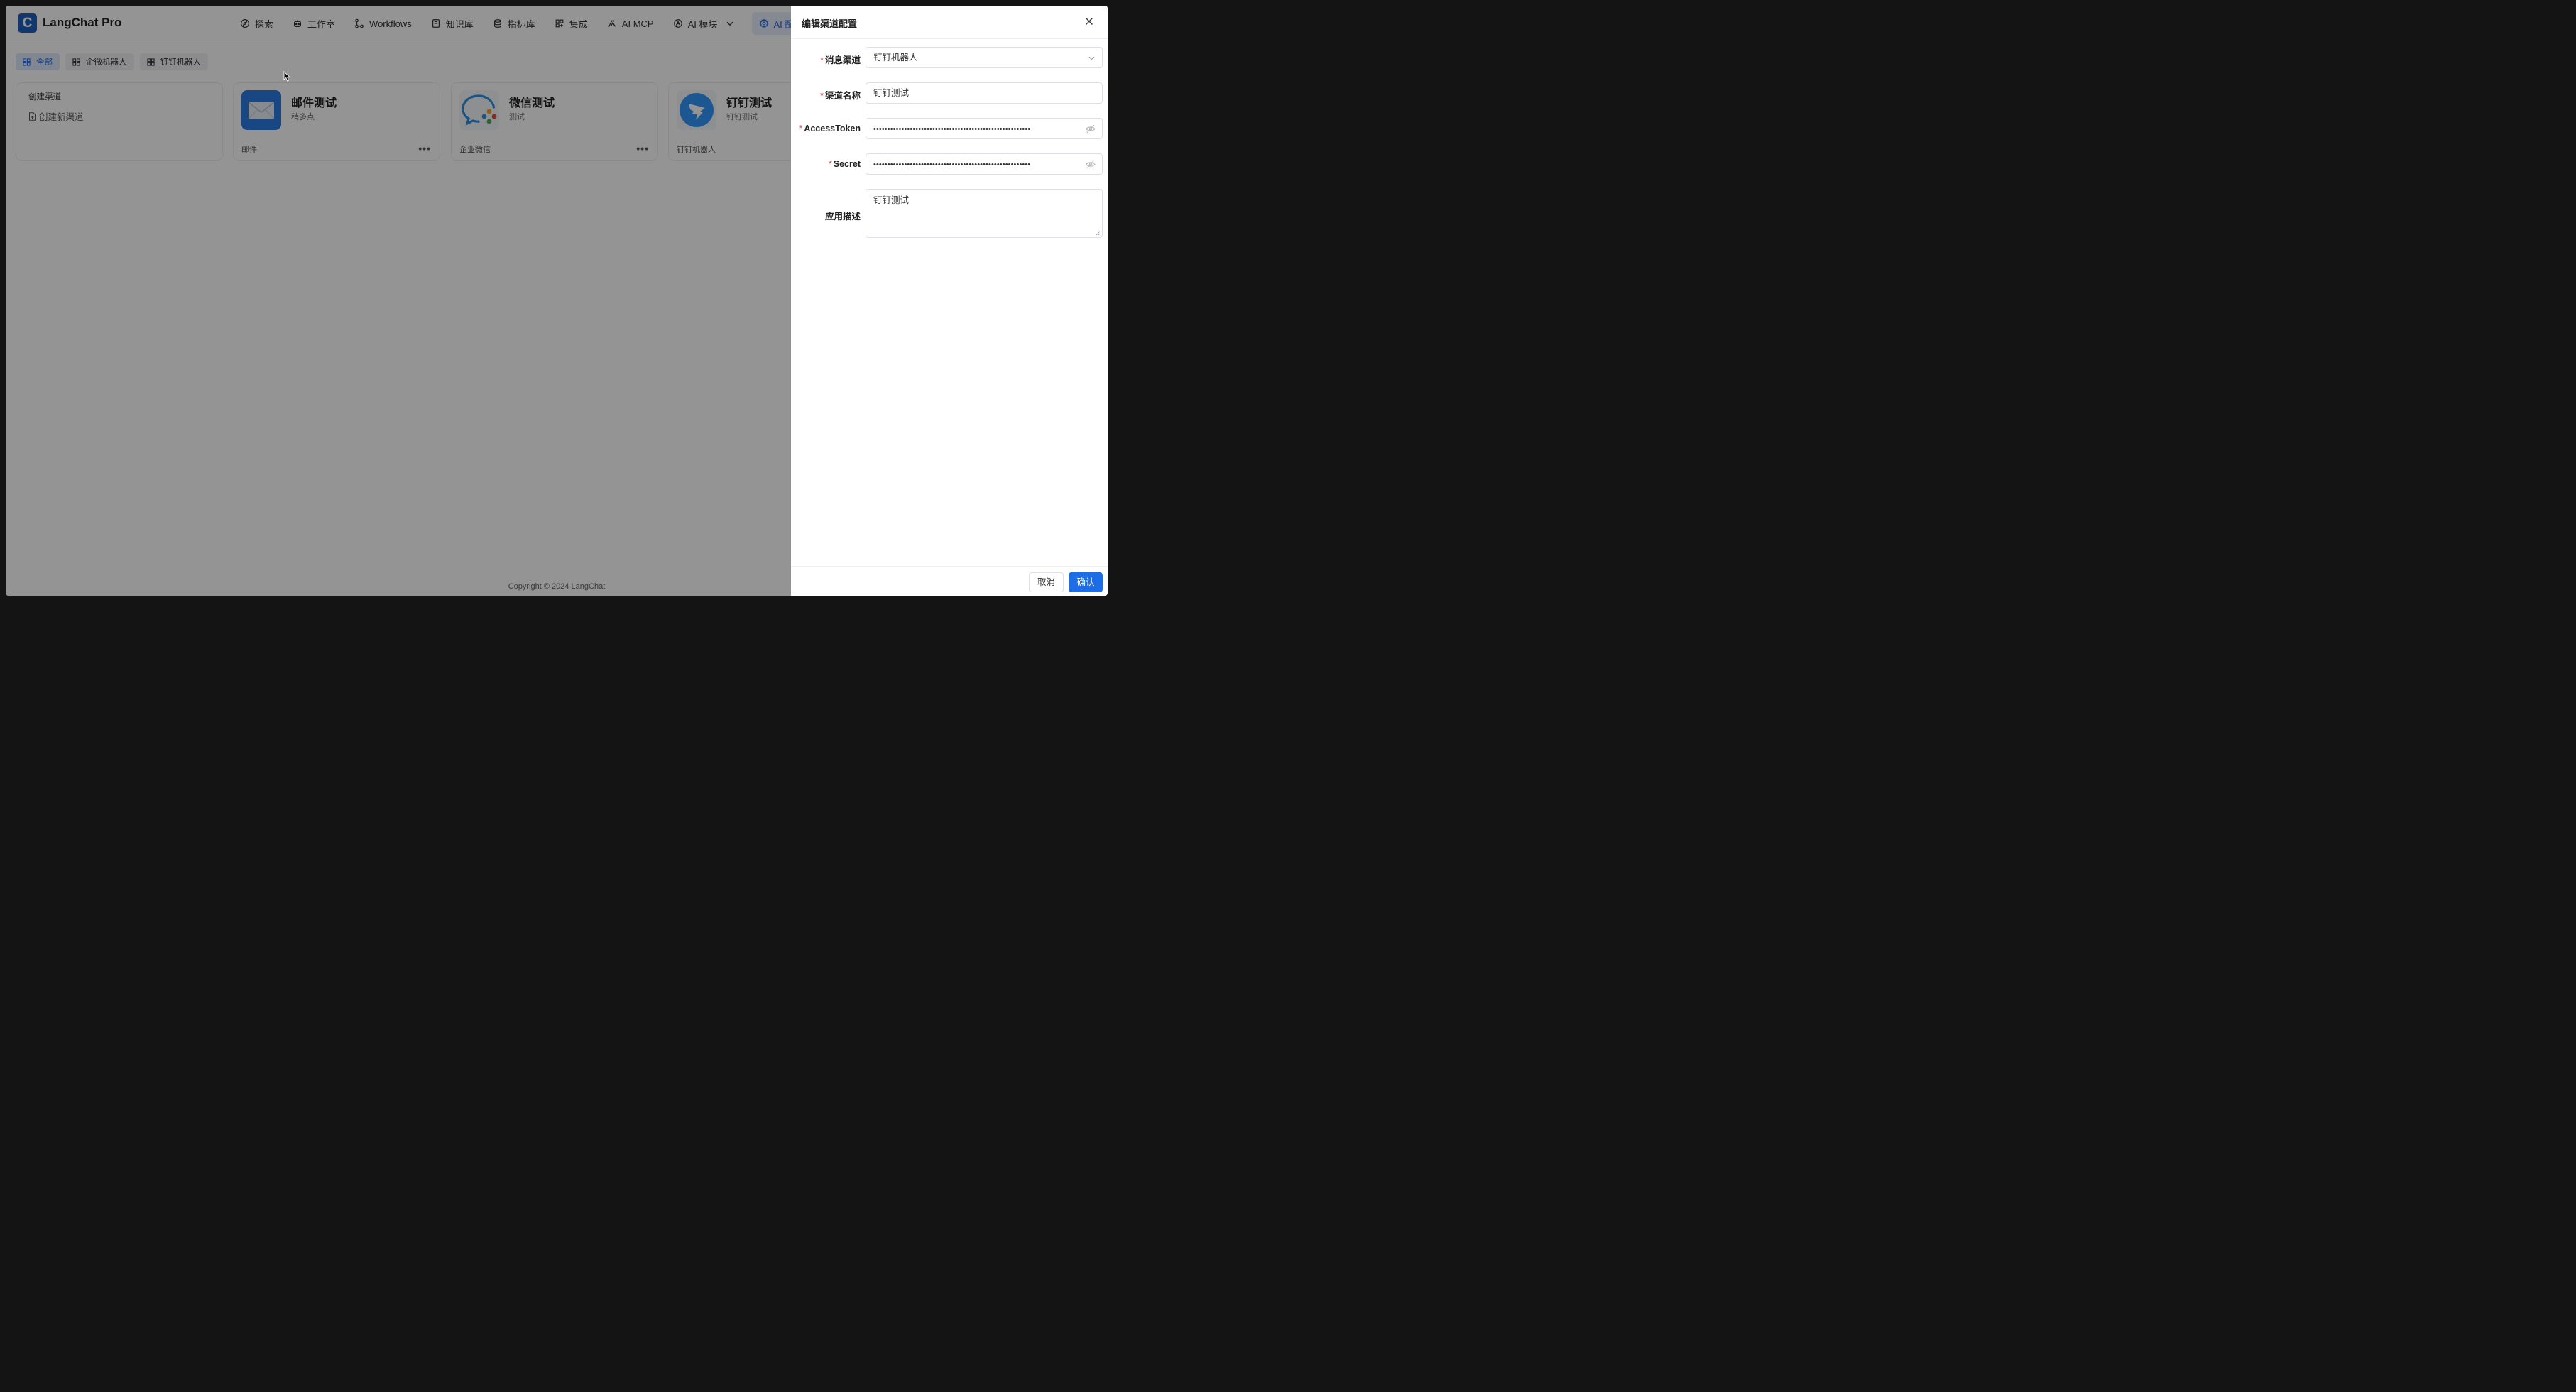 The width and height of the screenshot is (2576, 1392). What do you see at coordinates (949, 581) in the screenshot?
I see `drawer-footer: 取消 确认` at bounding box center [949, 581].